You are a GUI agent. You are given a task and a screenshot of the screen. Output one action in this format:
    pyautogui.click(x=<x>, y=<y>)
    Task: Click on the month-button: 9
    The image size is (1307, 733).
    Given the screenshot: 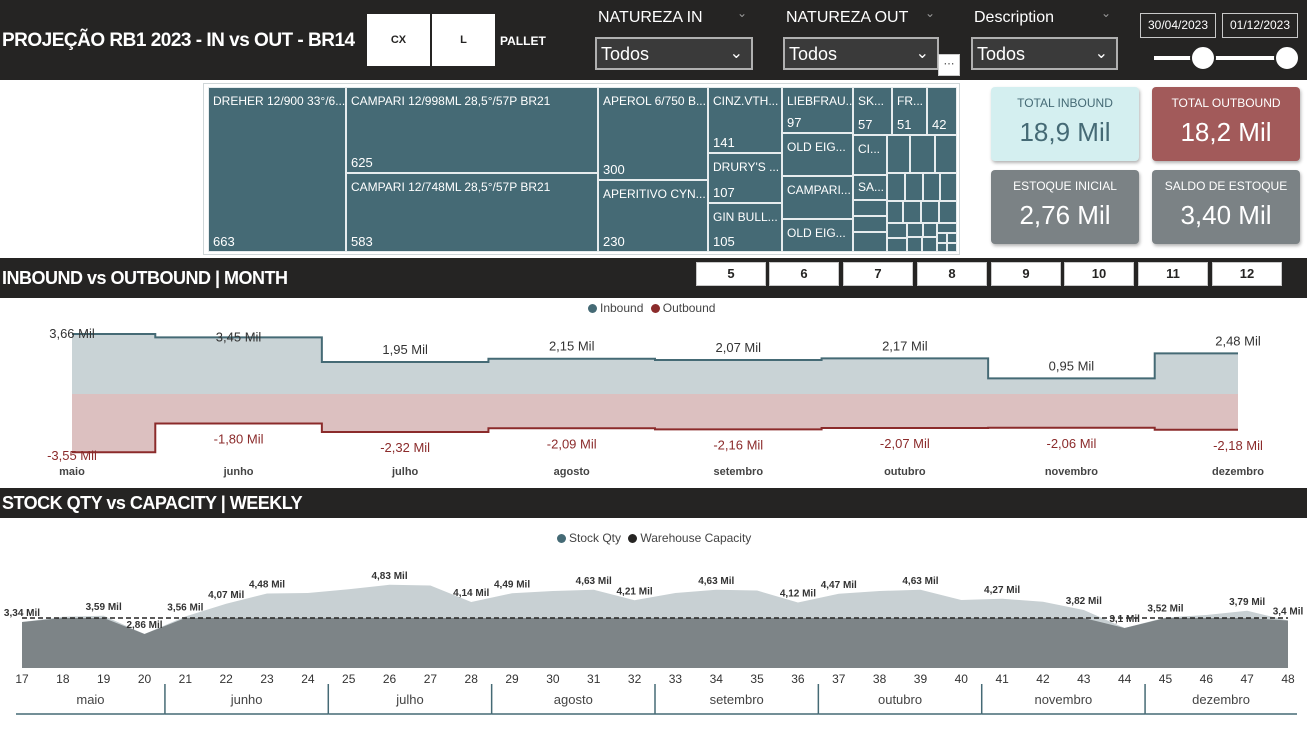 What is the action you would take?
    pyautogui.click(x=1026, y=274)
    